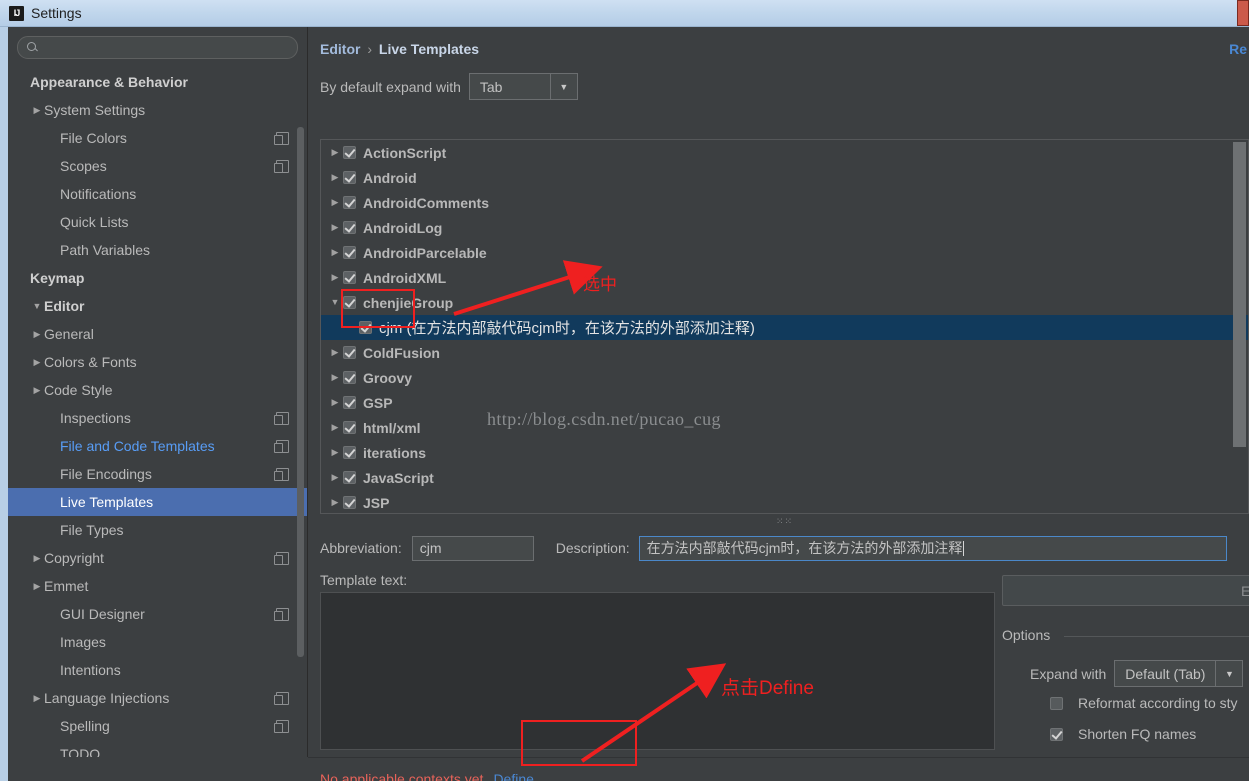  What do you see at coordinates (157, 446) in the screenshot?
I see `sidebar-item-file-and-code-templates: File and Code Templates` at bounding box center [157, 446].